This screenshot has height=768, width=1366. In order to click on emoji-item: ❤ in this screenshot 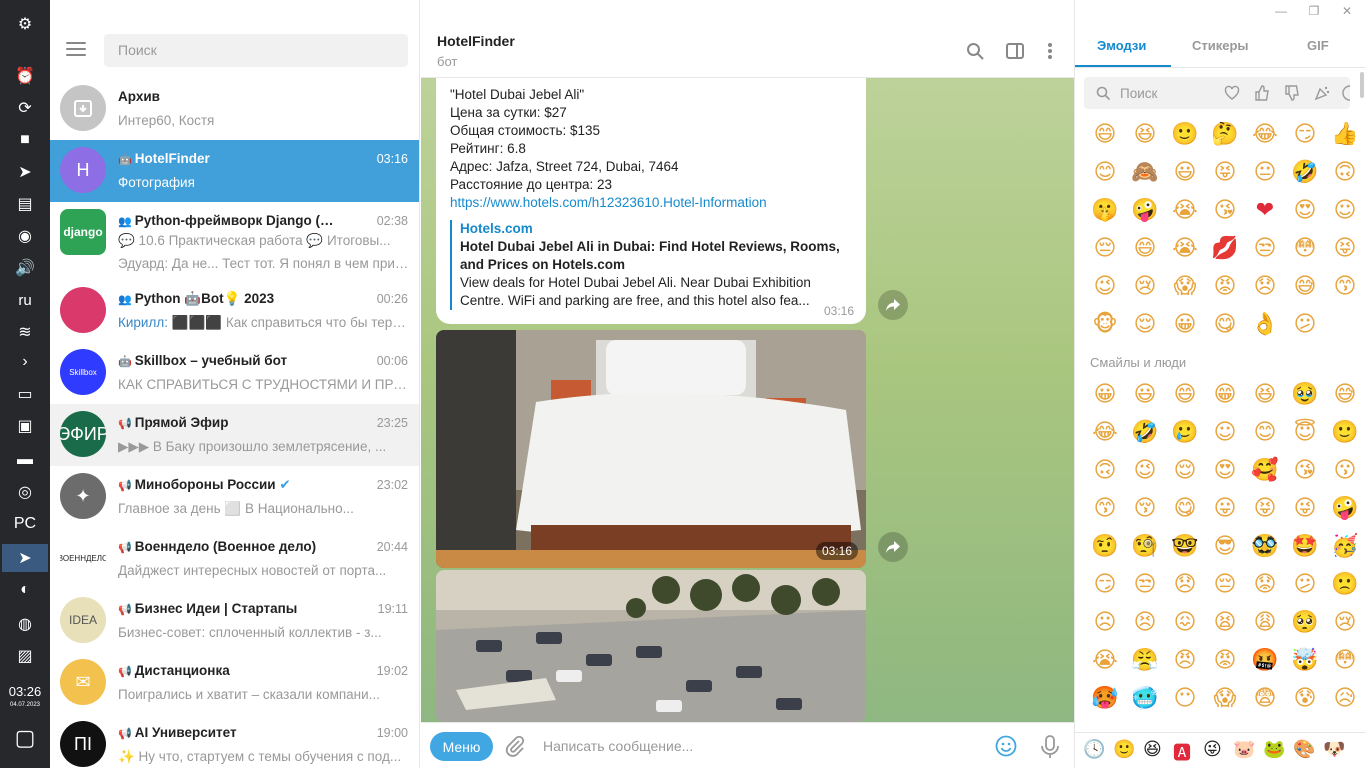, I will do `click(1265, 211)`.